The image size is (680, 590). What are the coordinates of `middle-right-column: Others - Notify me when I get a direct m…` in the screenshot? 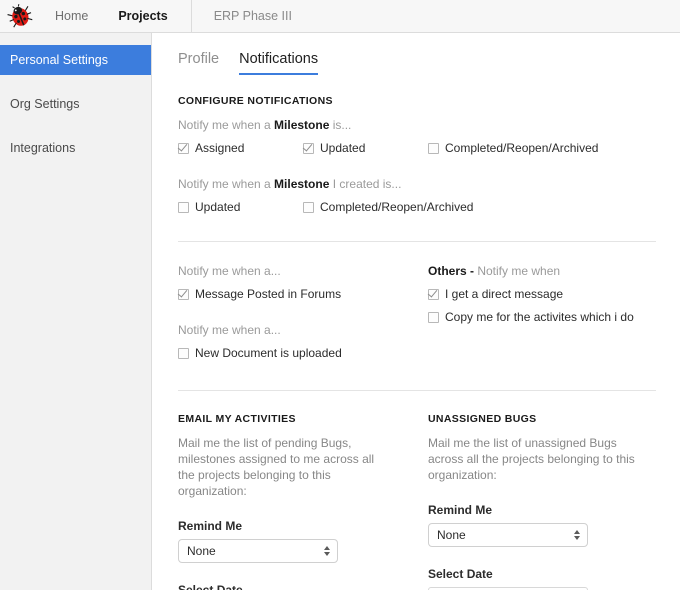 It's located at (554, 312).